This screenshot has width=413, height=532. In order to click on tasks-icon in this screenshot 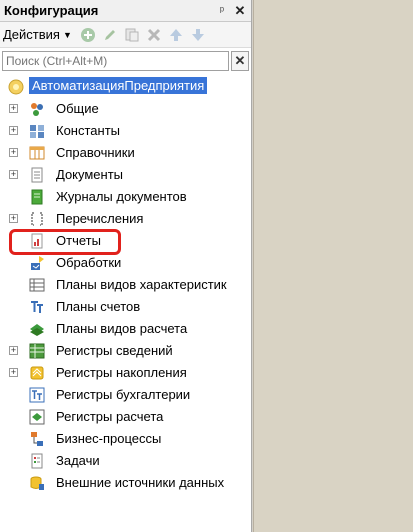, I will do `click(37, 461)`.